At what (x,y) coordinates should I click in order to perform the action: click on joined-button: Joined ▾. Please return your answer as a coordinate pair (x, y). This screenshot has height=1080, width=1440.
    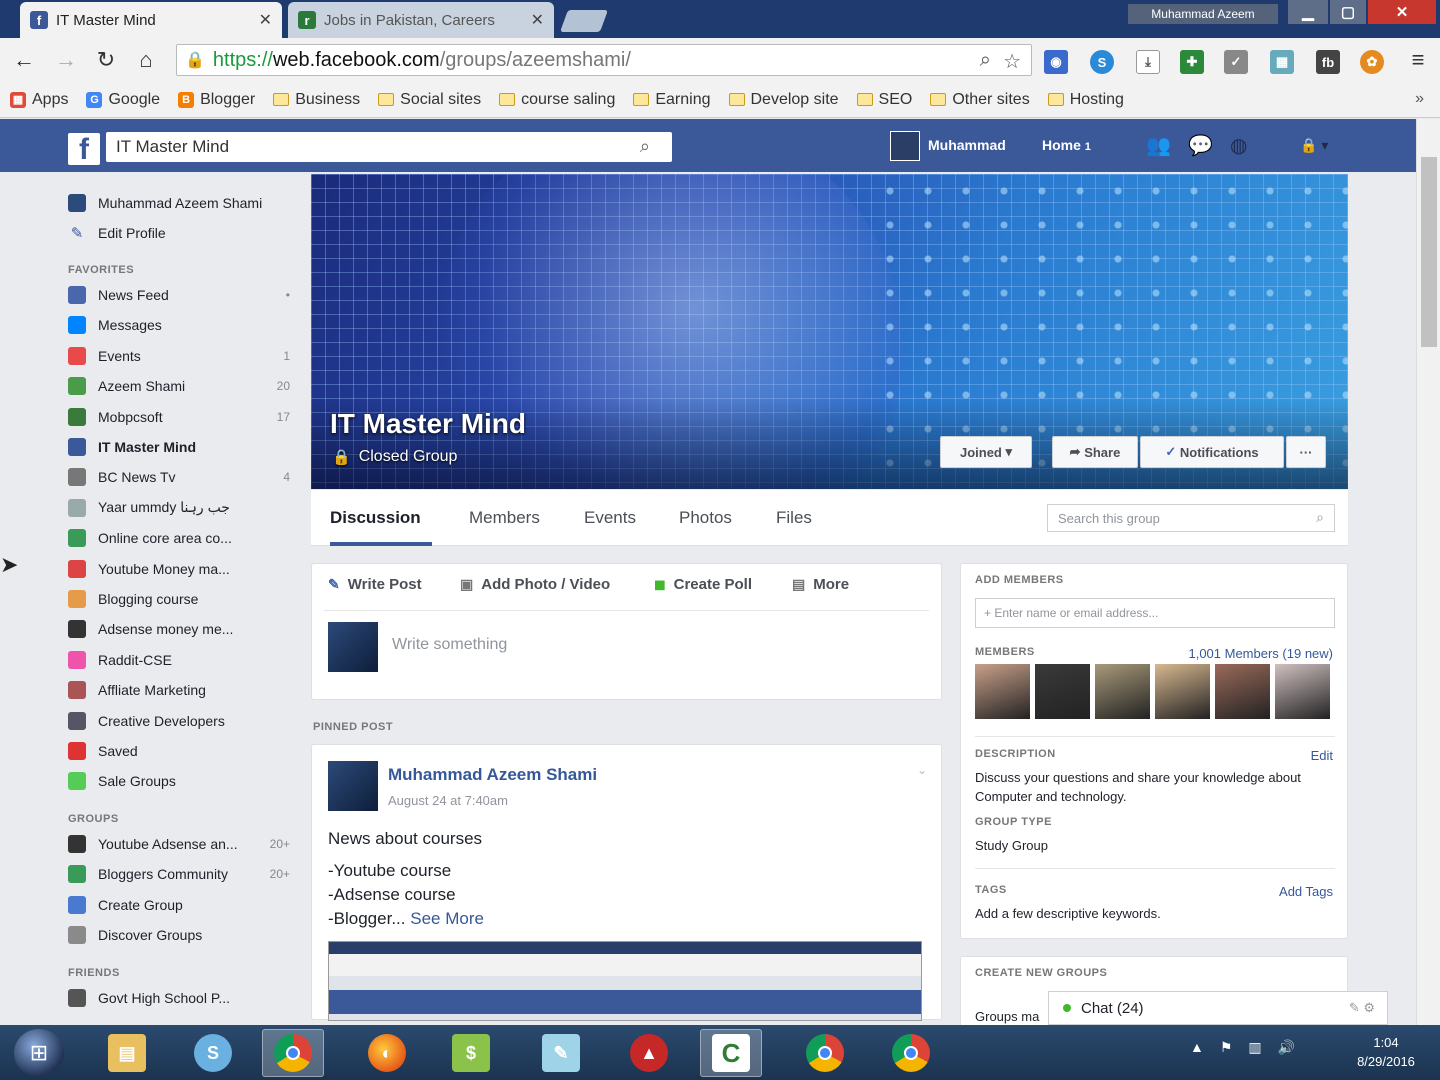
    Looking at the image, I should click on (986, 452).